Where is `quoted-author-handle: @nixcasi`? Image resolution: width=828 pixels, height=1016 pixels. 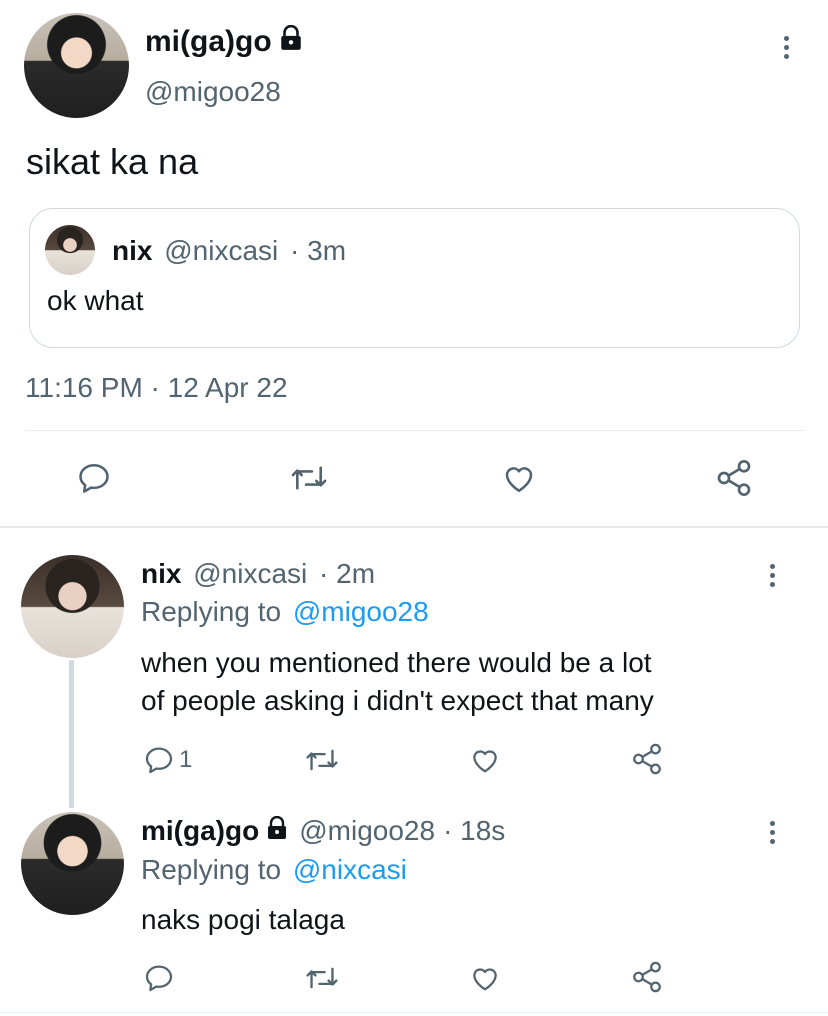
quoted-author-handle: @nixcasi is located at coordinates (221, 250).